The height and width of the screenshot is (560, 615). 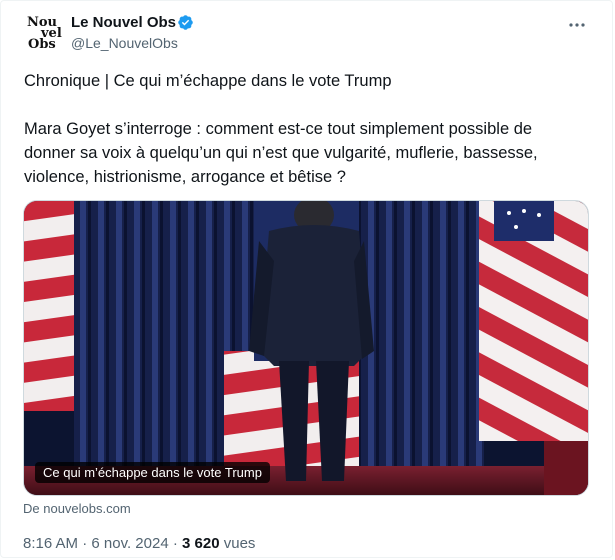 I want to click on tweet-meta: 8:16 AM · 6 nov. 2024 · 3 620 vues, so click(x=139, y=543).